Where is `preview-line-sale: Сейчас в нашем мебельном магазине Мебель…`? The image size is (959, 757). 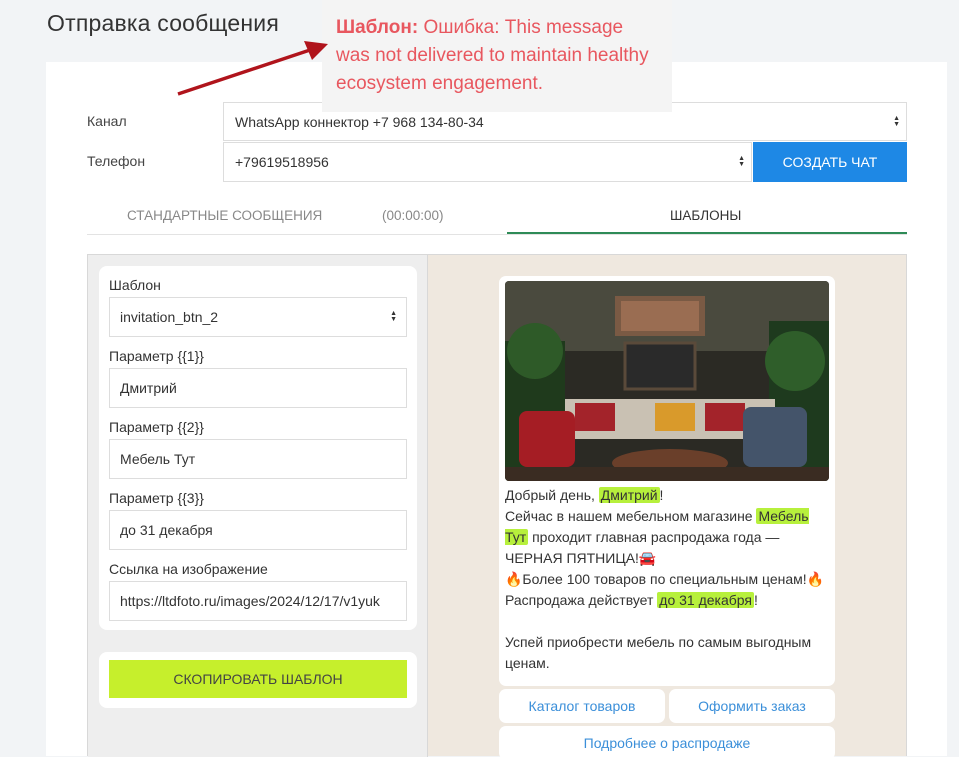 preview-line-sale: Сейчас в нашем мебельном магазине Мебель… is located at coordinates (657, 537).